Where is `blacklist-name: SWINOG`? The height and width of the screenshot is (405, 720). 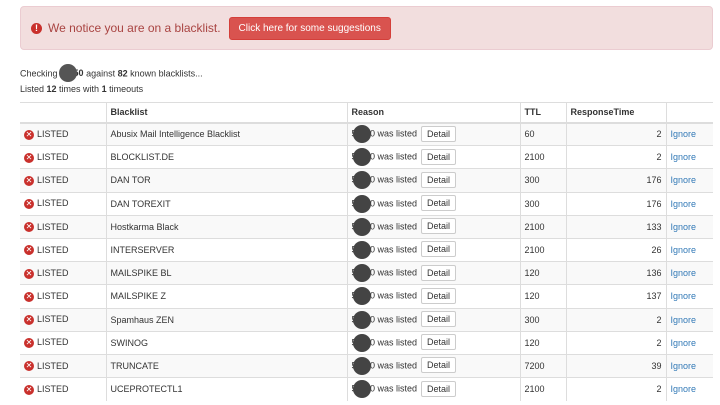 blacklist-name: SWINOG is located at coordinates (226, 342).